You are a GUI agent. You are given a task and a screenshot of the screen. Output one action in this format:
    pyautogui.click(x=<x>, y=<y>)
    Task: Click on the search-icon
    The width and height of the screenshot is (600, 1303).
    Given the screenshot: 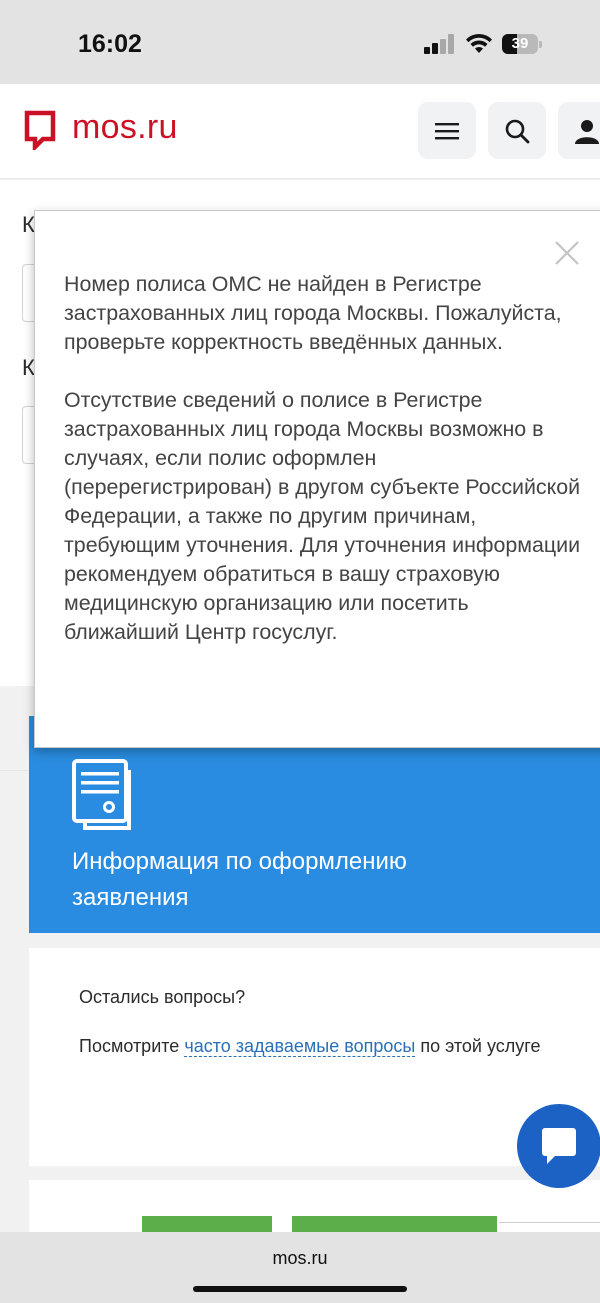 What is the action you would take?
    pyautogui.click(x=517, y=131)
    